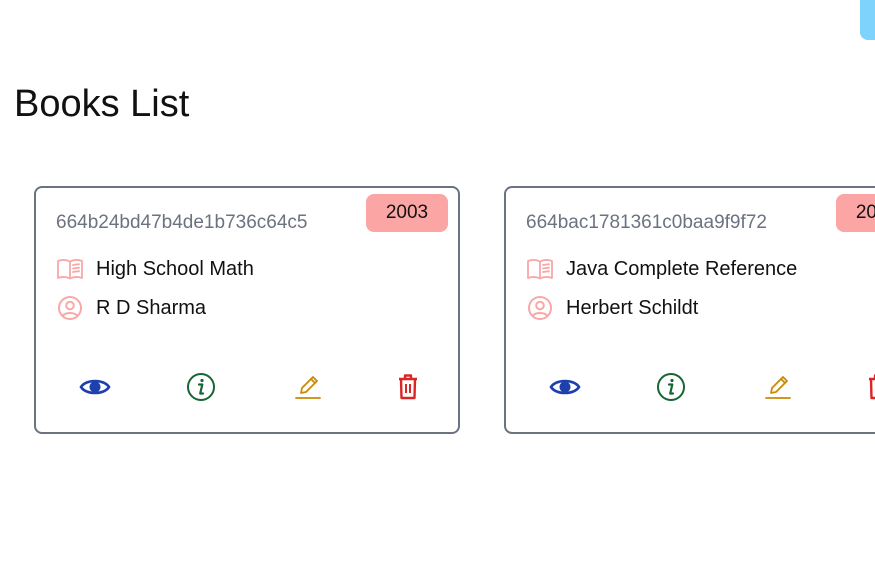  What do you see at coordinates (102, 104) in the screenshot?
I see `page-title: Books List` at bounding box center [102, 104].